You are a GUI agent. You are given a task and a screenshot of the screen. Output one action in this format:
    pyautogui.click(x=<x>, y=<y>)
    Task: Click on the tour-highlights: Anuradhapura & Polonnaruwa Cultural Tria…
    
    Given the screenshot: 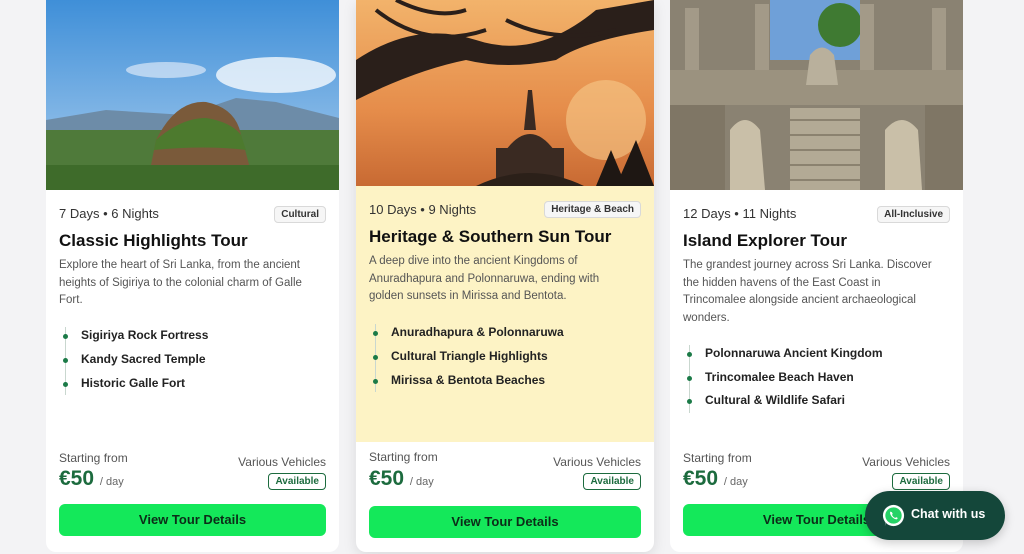 What is the action you would take?
    pyautogui.click(x=504, y=358)
    